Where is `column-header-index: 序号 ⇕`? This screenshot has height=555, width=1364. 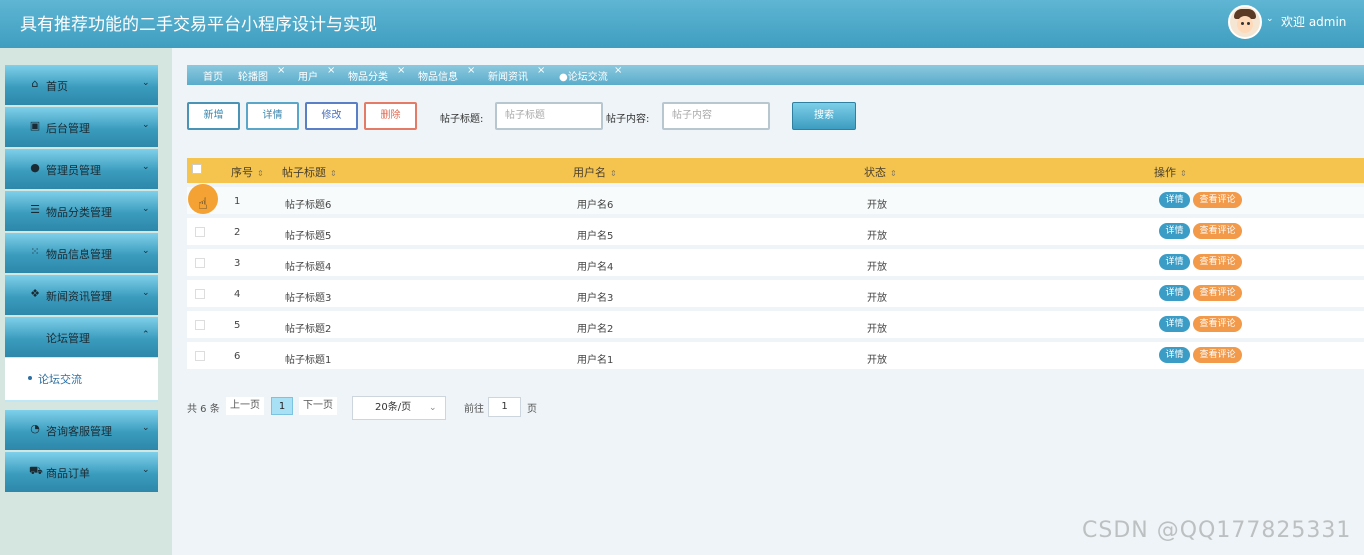
column-header-index: 序号 ⇕ is located at coordinates (247, 172).